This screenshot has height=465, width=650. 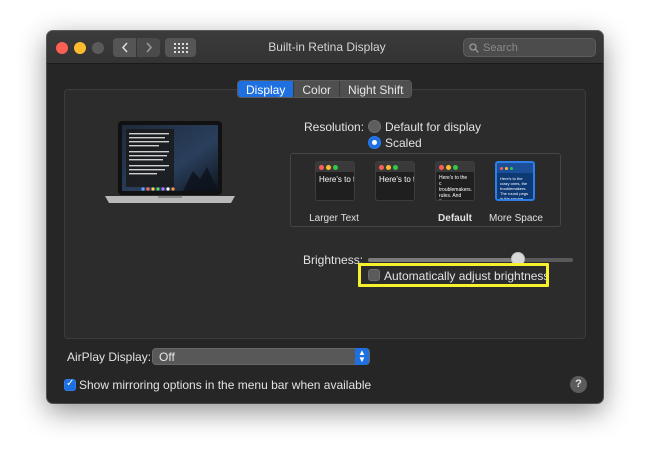 I want to click on radio-default-for-display, so click(x=374, y=126).